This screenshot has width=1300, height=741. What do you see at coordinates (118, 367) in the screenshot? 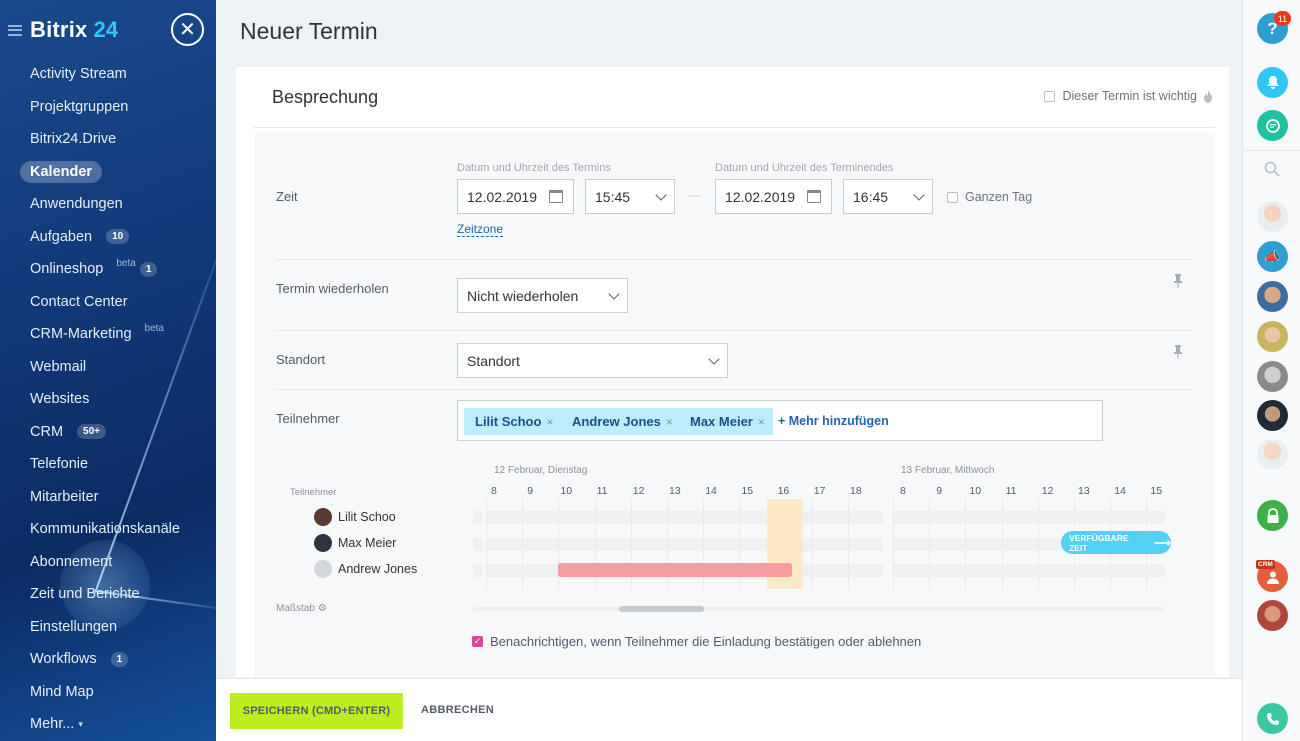
I see `sidebar-item: Webmail` at bounding box center [118, 367].